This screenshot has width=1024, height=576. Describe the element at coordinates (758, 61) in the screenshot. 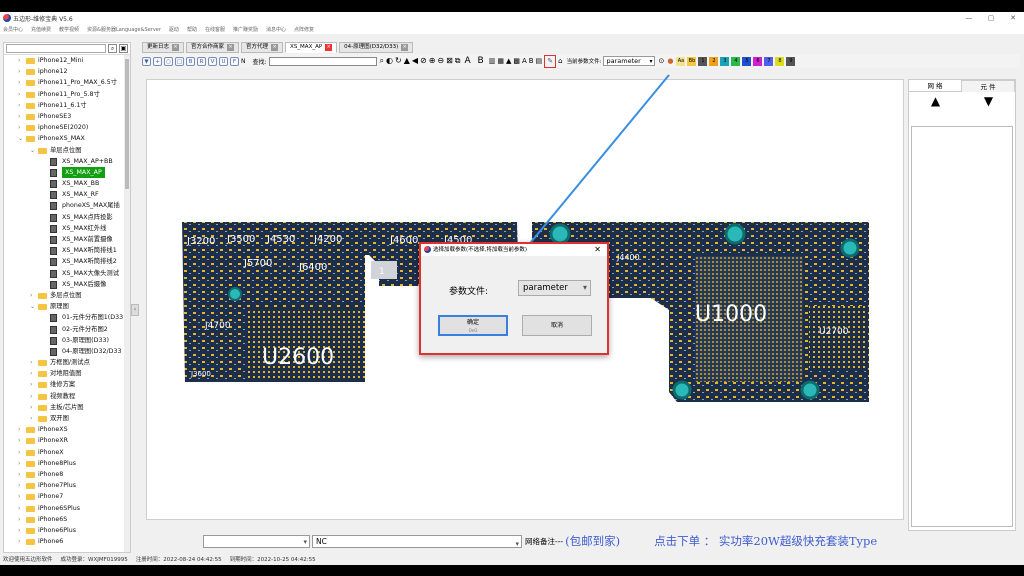

I see `color-swatch: 6` at that location.